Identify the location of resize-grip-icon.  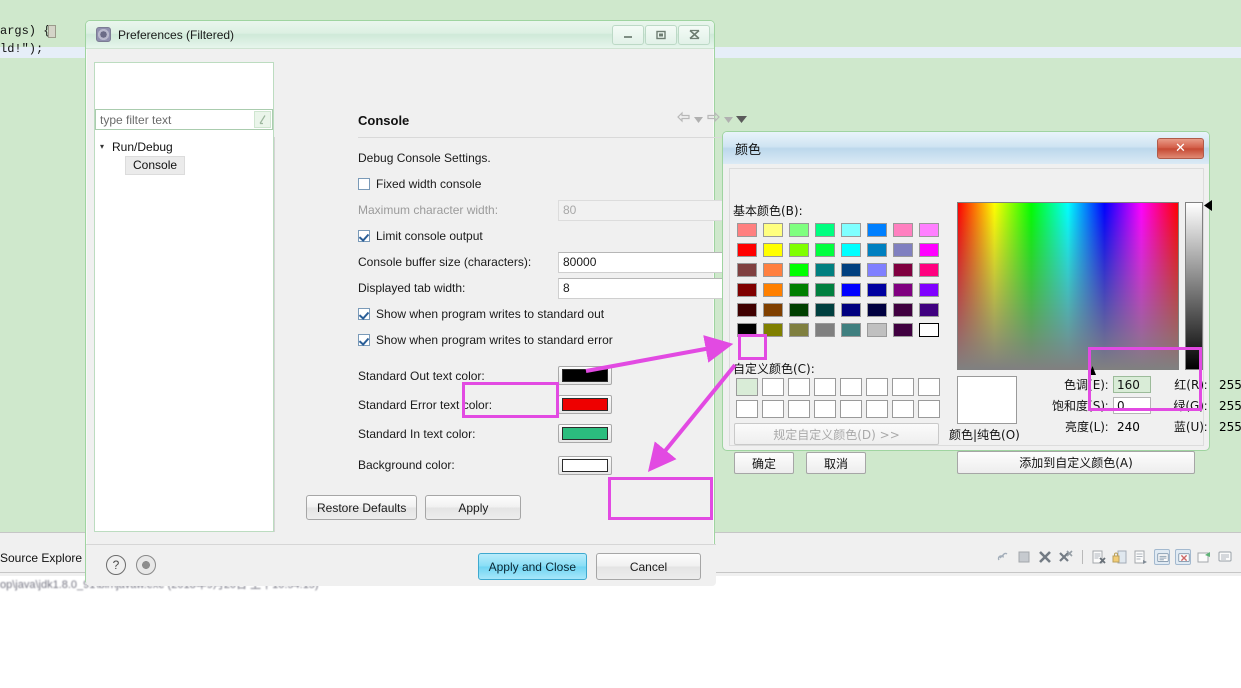
(146, 565).